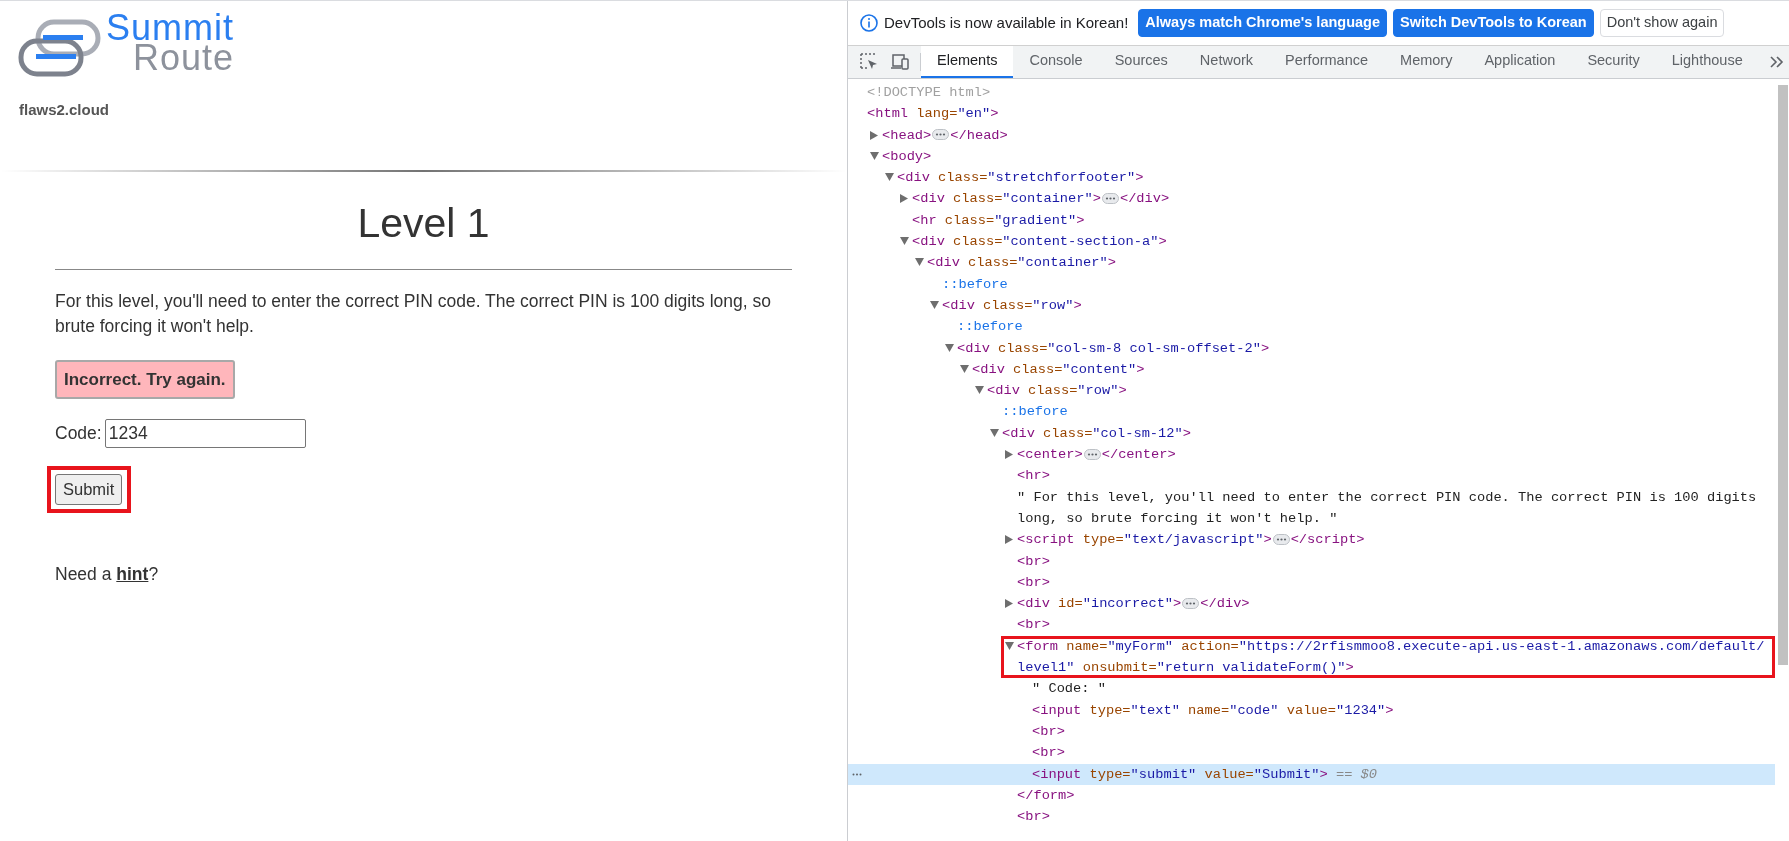 Image resolution: width=1789 pixels, height=841 pixels. What do you see at coordinates (1141, 62) in the screenshot?
I see `devtools-tab: Sources` at bounding box center [1141, 62].